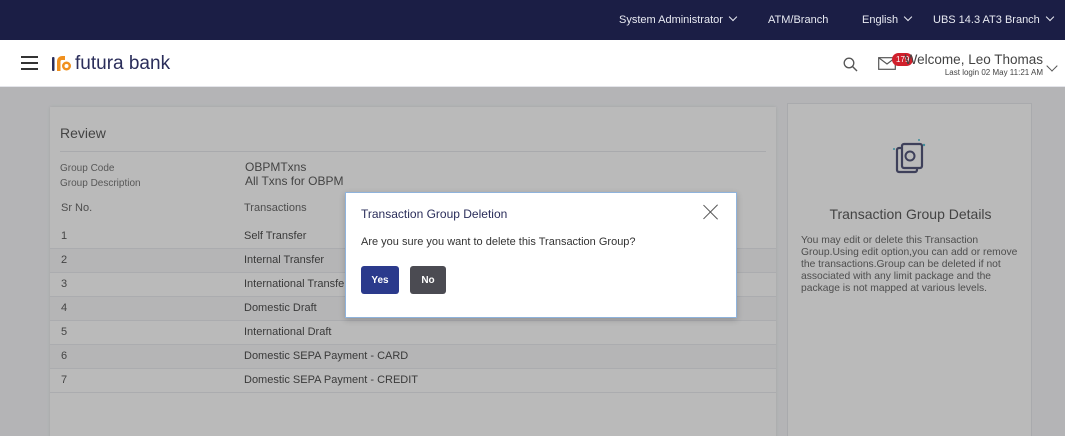  I want to click on branch-label: UBS 14.3 AT3 Branch, so click(986, 20).